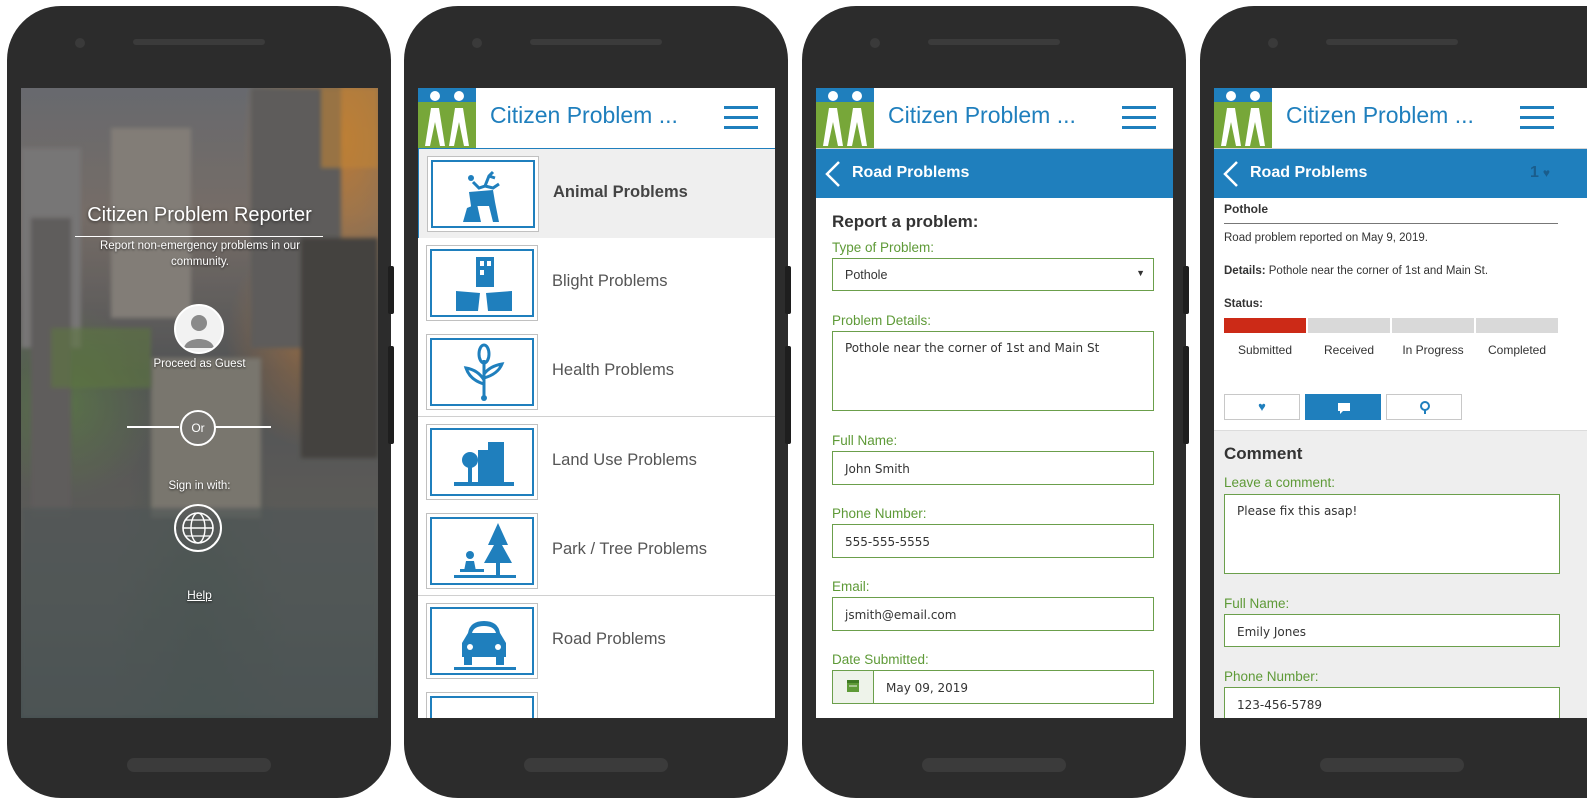  I want to click on comment-heading: Comment, so click(1263, 453).